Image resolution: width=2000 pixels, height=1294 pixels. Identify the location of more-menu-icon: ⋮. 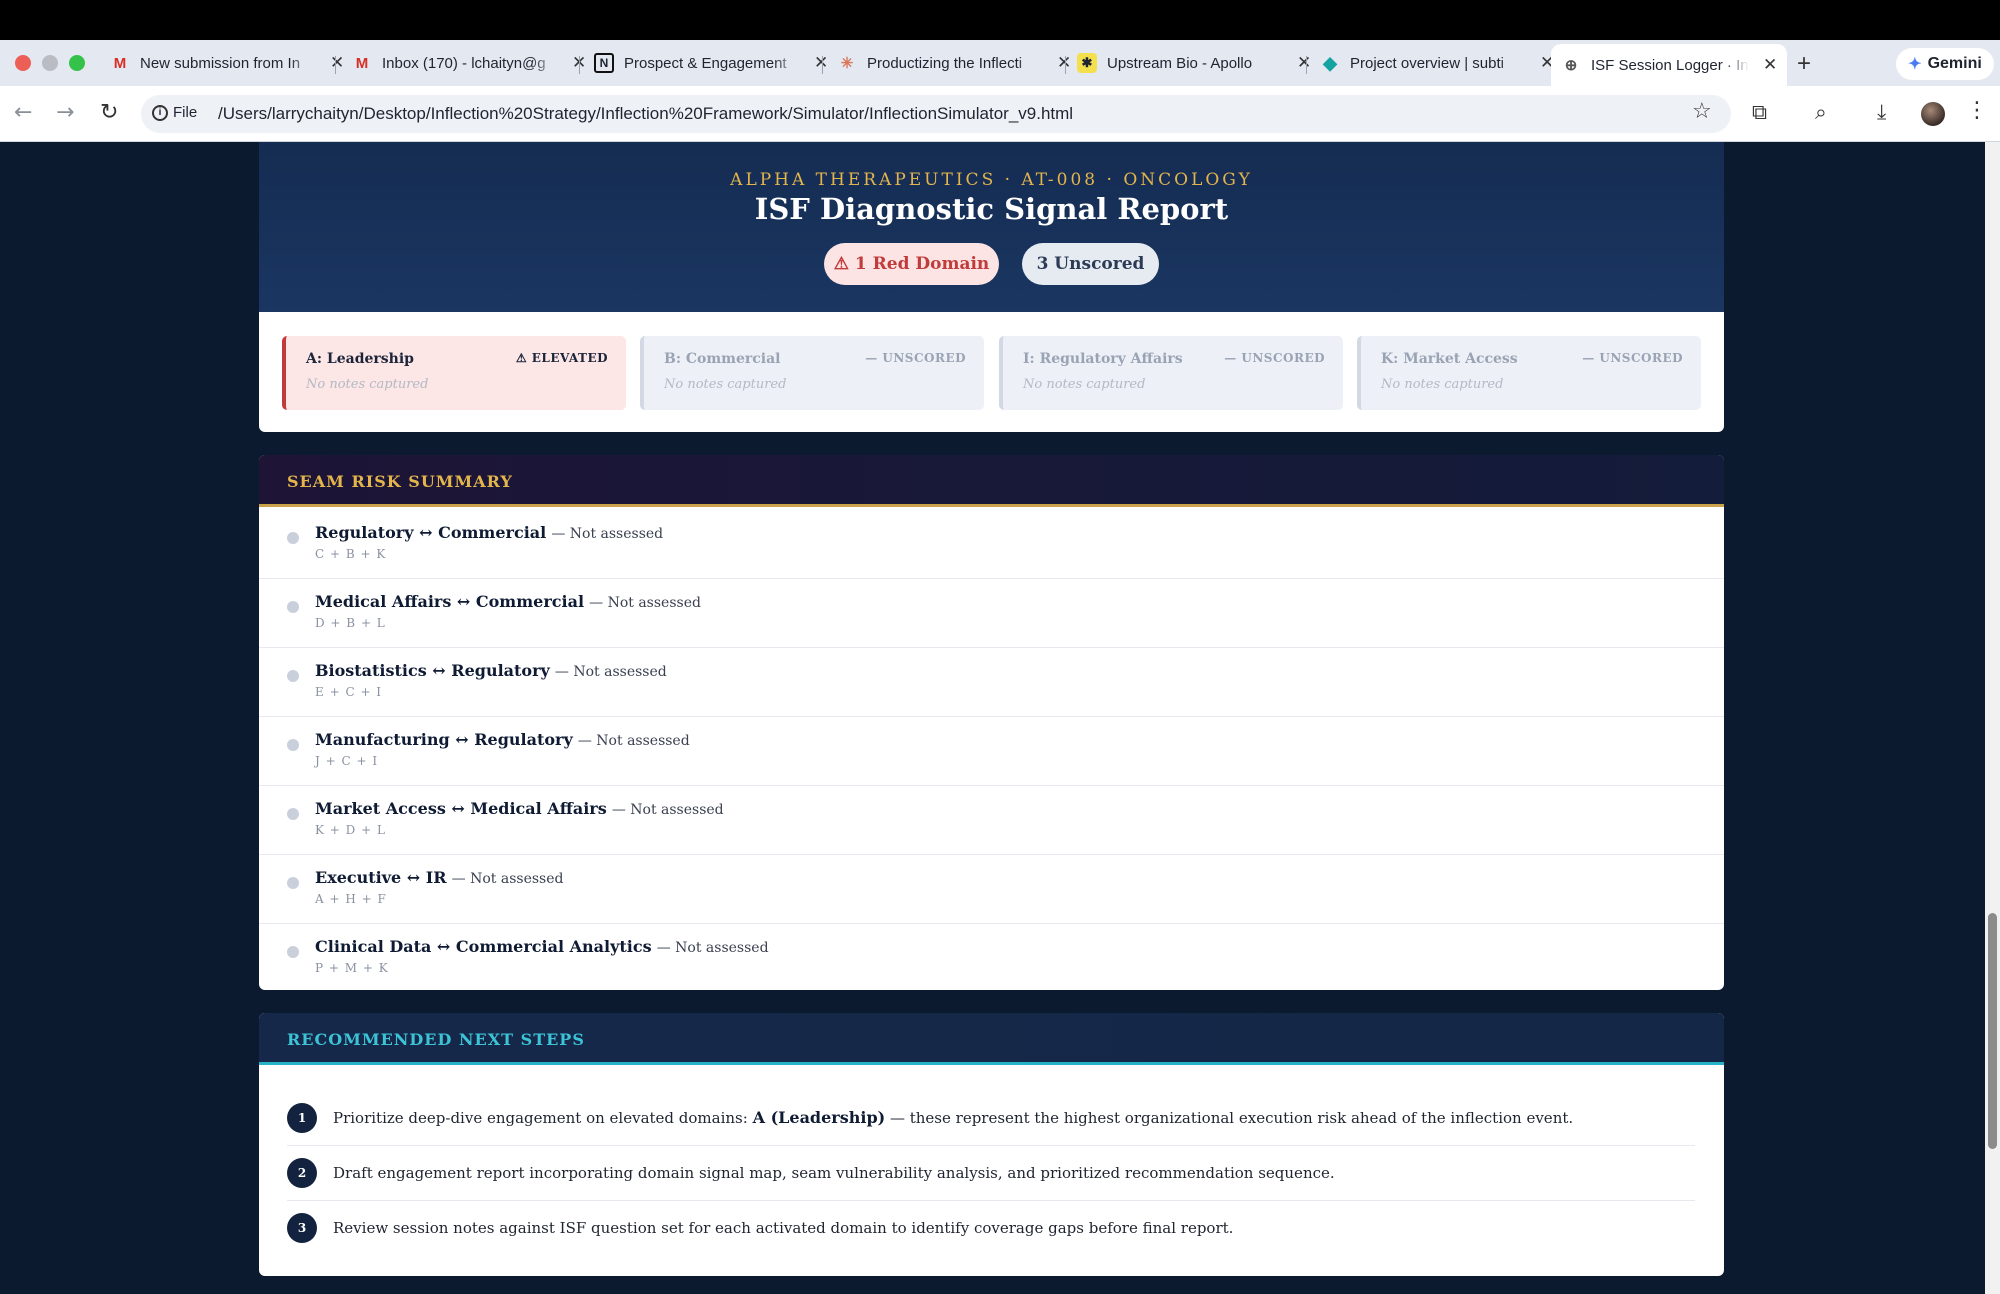
(1977, 110).